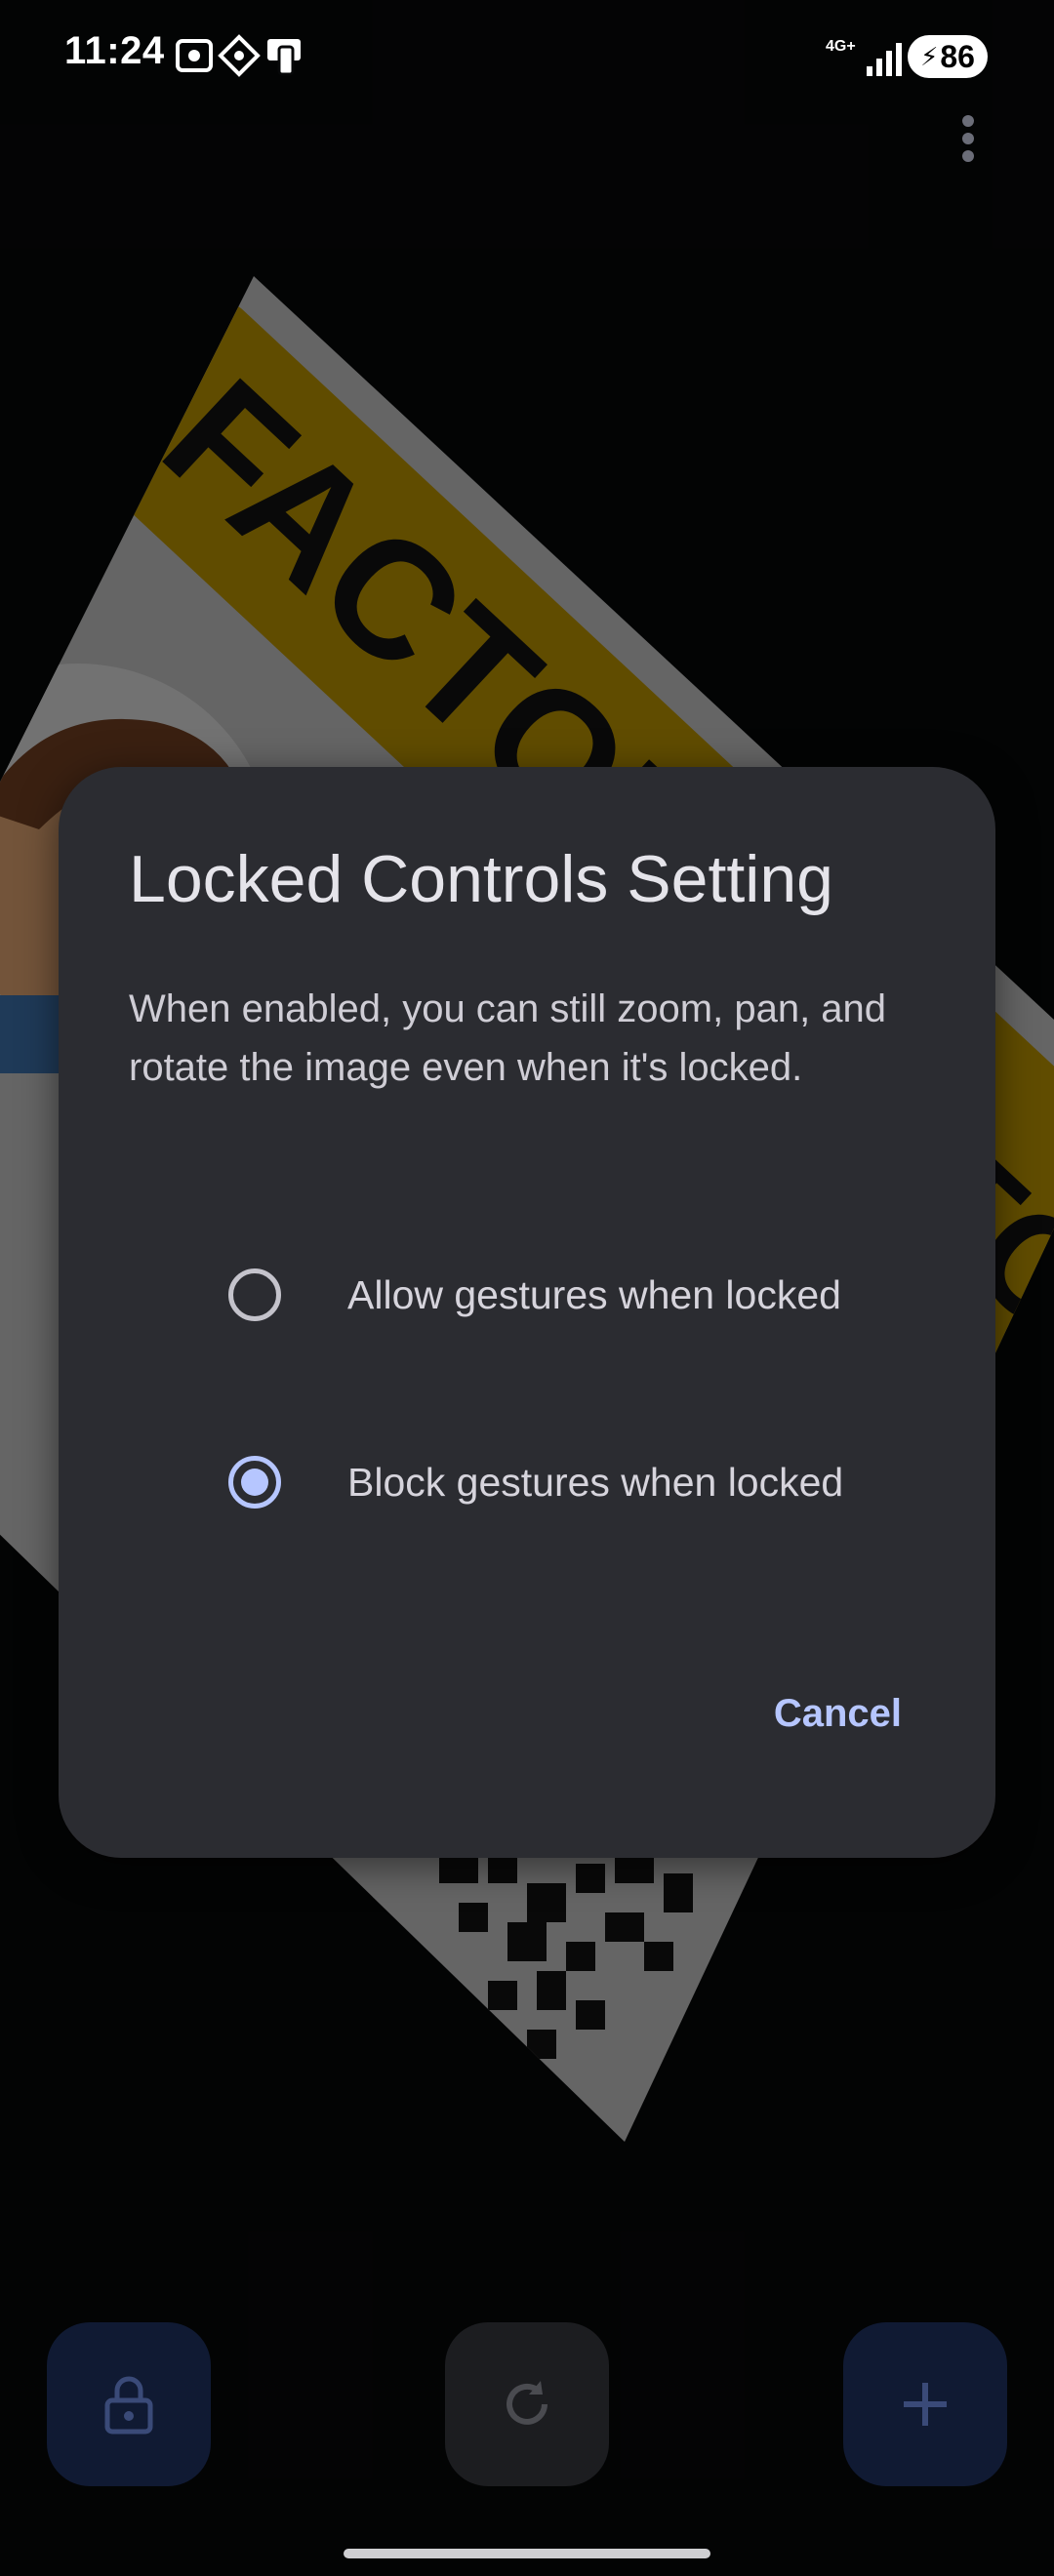  I want to click on device-icon, so click(284, 57).